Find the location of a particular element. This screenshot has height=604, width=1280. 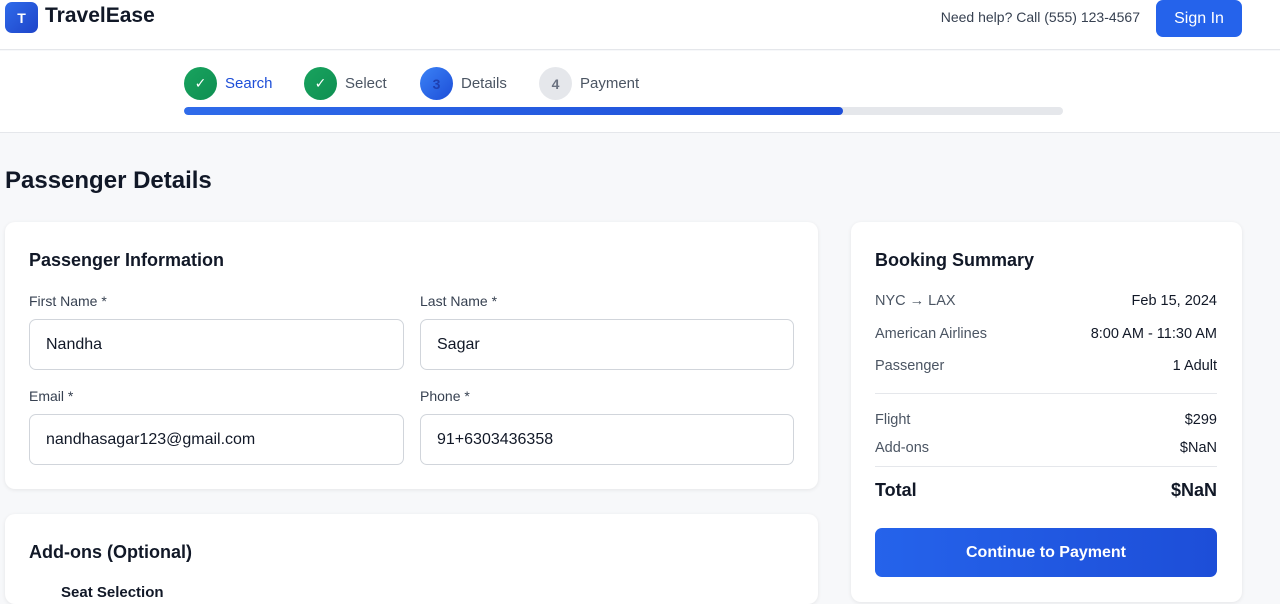

step-payment: 4 Payment is located at coordinates (589, 83).